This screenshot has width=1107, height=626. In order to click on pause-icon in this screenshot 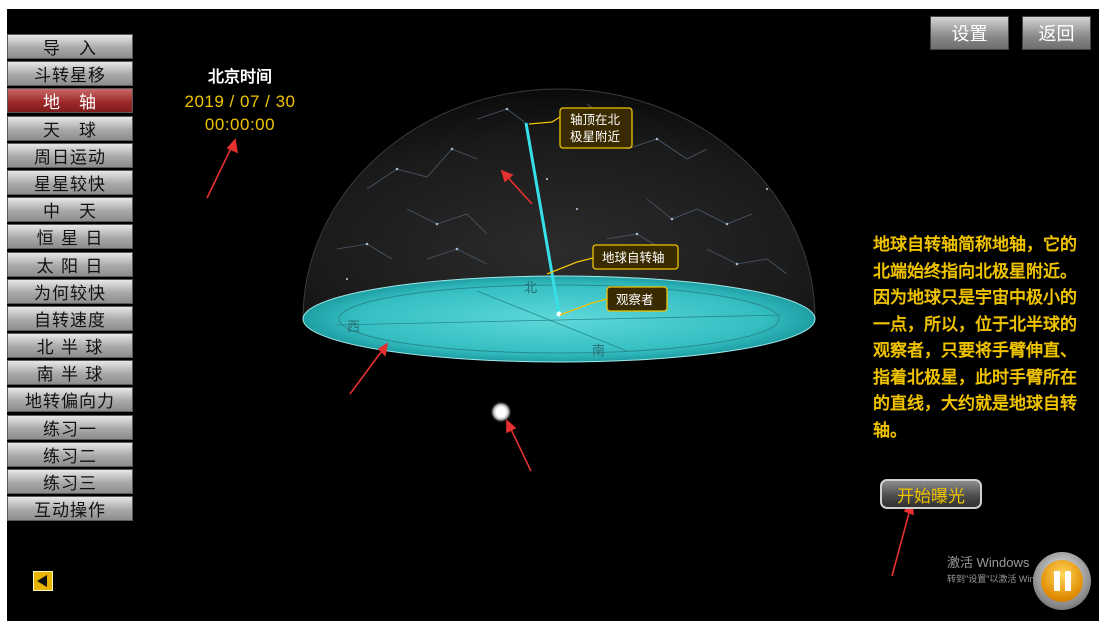, I will do `click(1062, 581)`.